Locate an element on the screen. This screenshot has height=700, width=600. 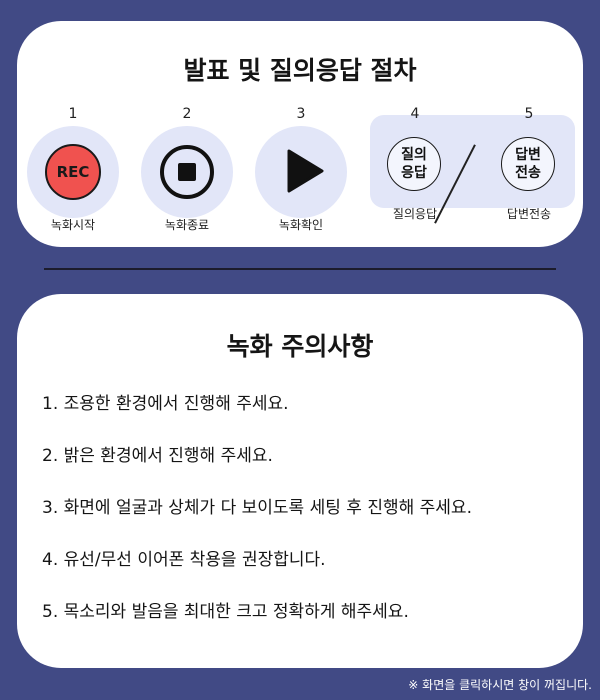
step-record-stop: 2 녹화종료 is located at coordinates (187, 169).